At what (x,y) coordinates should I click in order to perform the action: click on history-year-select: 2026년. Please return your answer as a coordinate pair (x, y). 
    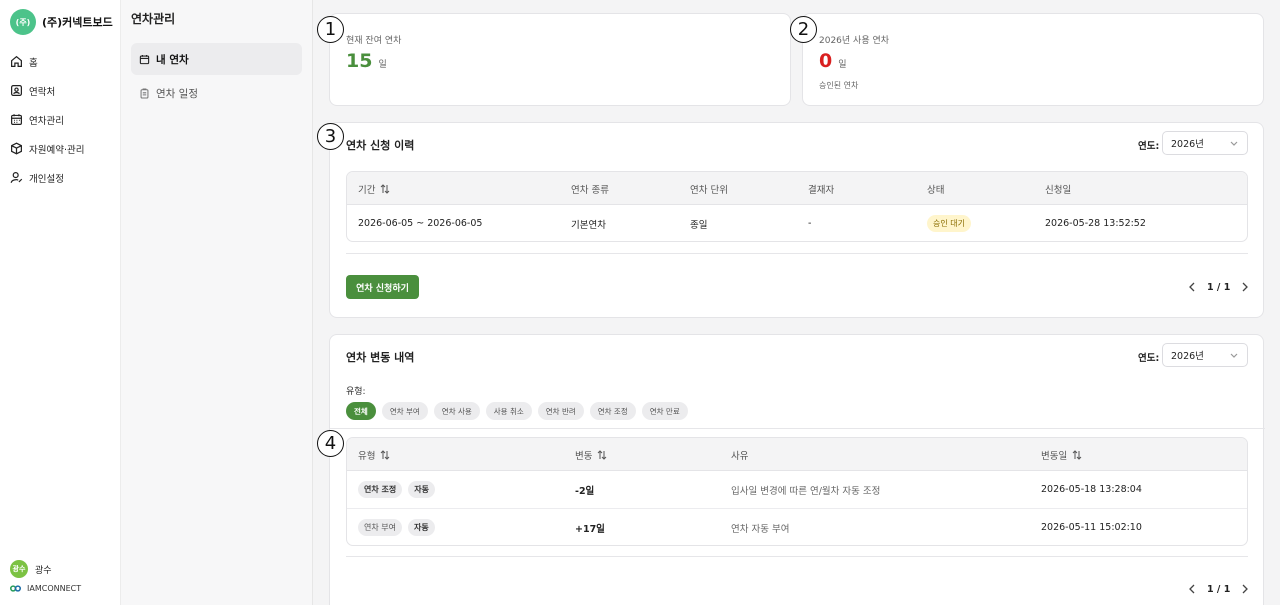
    Looking at the image, I should click on (1205, 143).